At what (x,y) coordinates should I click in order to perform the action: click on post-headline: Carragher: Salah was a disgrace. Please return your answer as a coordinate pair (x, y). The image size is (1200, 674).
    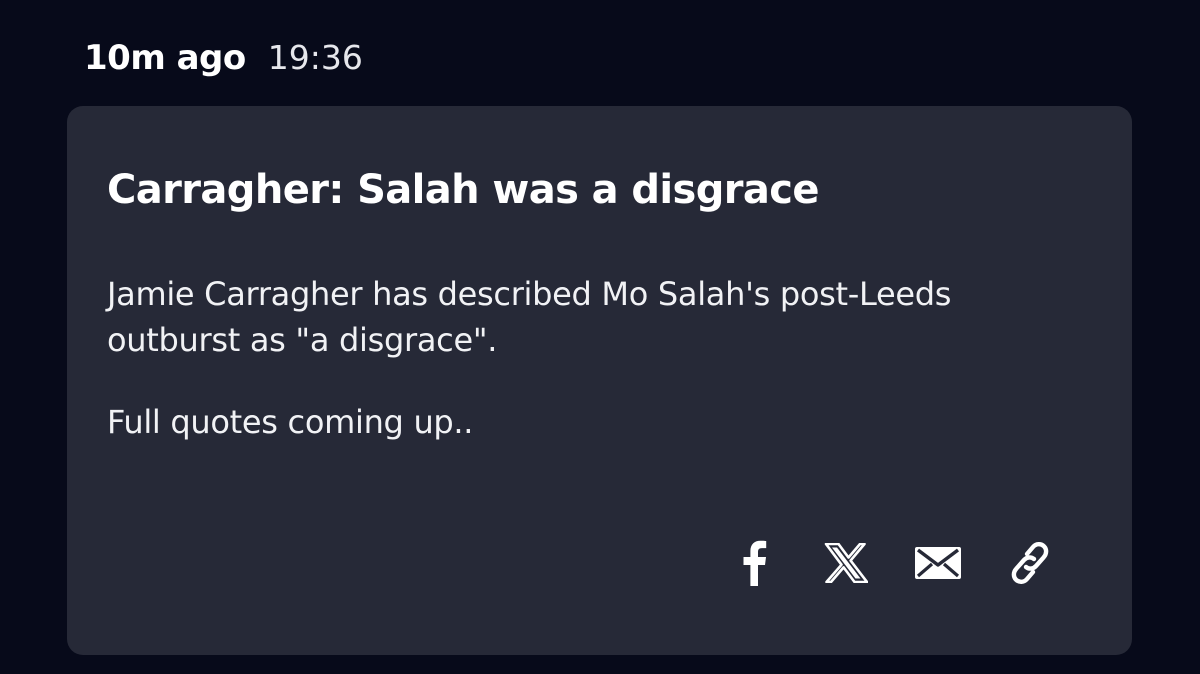
    Looking at the image, I should click on (463, 190).